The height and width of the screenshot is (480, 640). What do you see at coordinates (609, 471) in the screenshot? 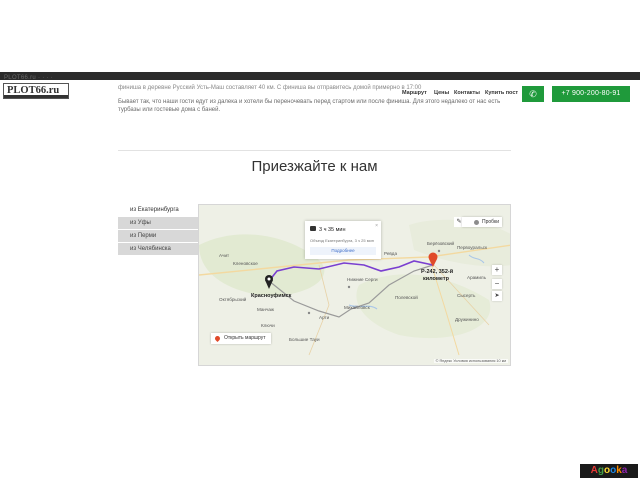
I see `watermark-logo: Agooka` at bounding box center [609, 471].